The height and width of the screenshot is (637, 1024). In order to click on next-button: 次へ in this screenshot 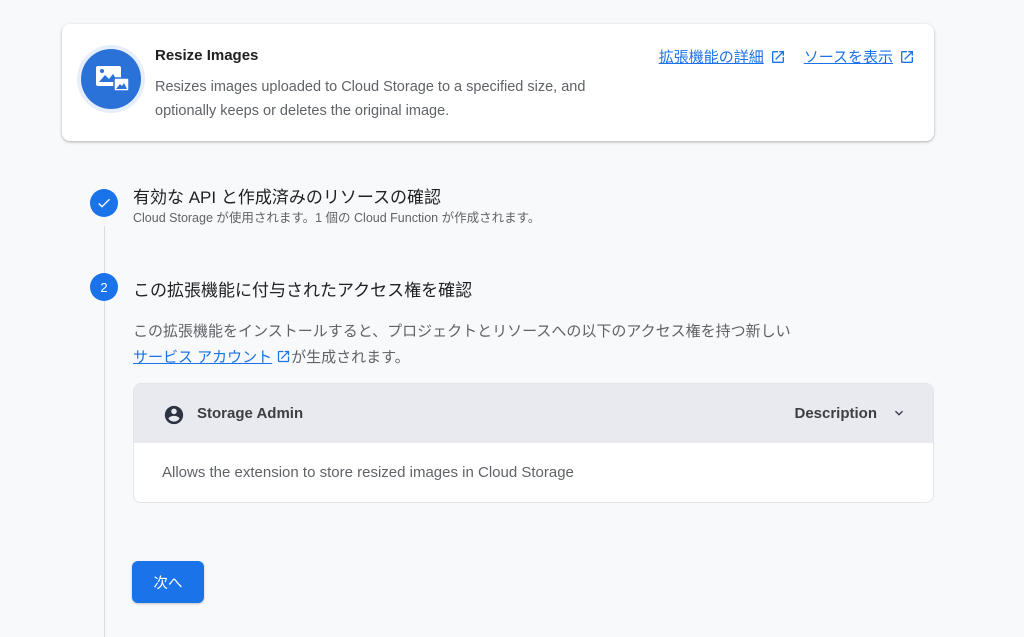, I will do `click(168, 582)`.